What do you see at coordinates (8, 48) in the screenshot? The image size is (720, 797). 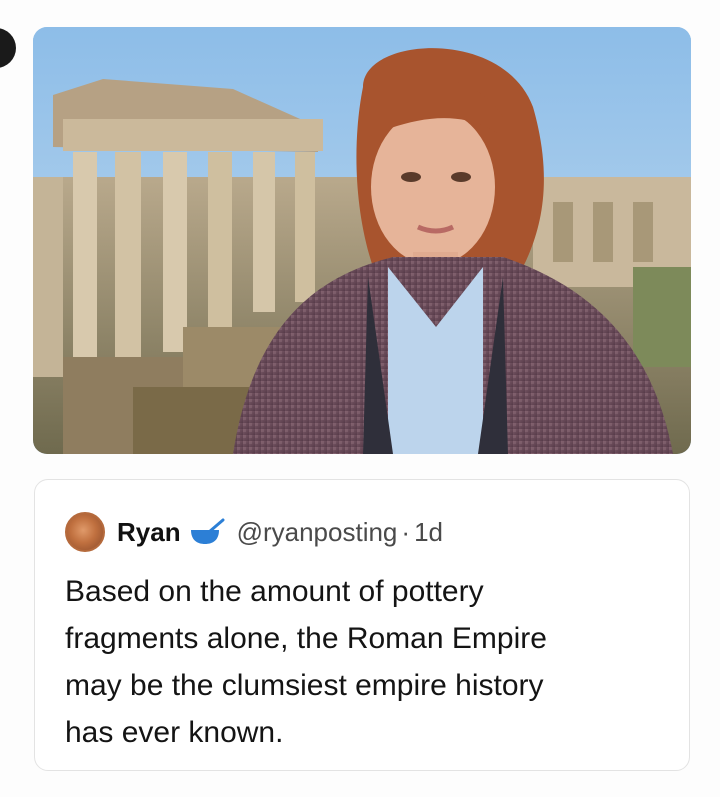 I see `partial-avatar` at bounding box center [8, 48].